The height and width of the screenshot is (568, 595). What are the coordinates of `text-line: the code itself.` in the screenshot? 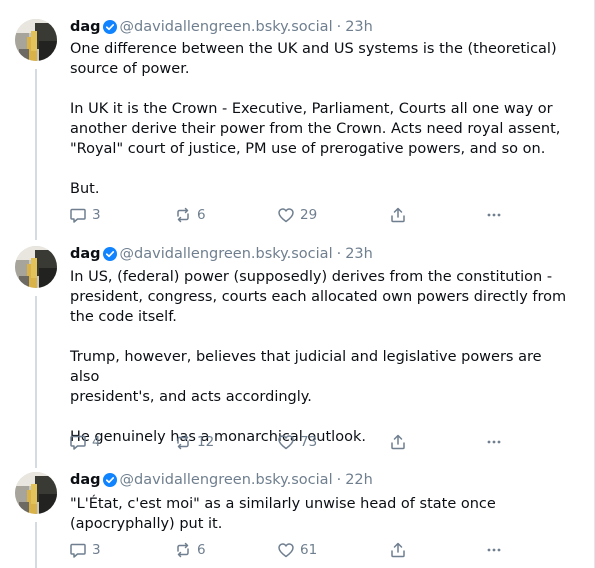 It's located at (123, 317).